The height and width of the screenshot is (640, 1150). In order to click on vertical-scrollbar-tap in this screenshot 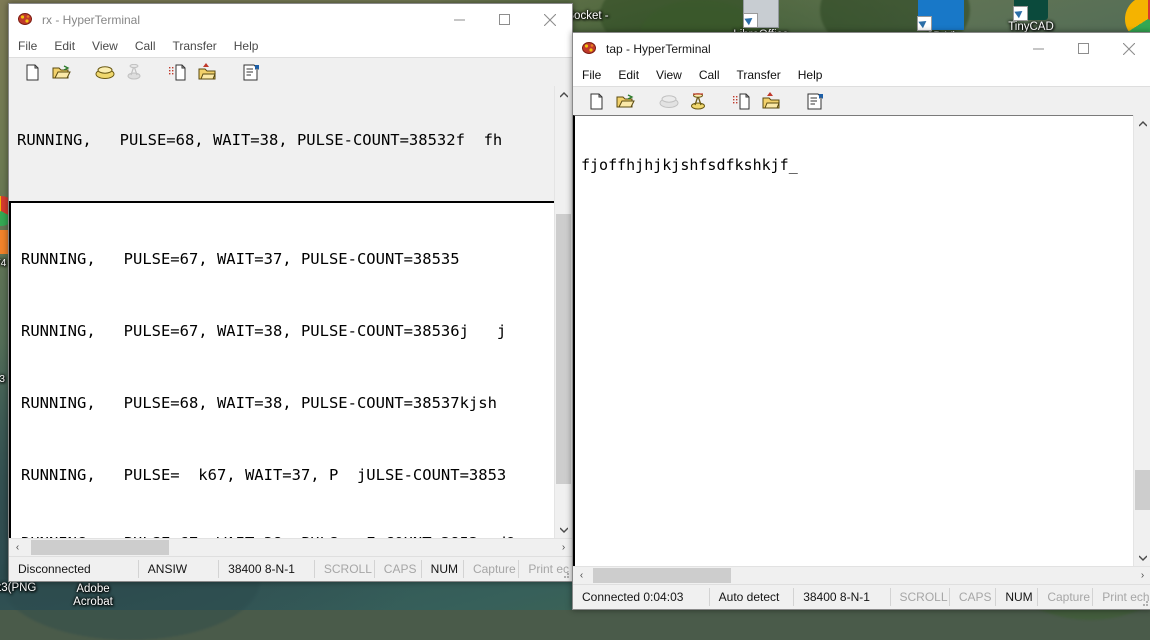, I will do `click(1141, 340)`.